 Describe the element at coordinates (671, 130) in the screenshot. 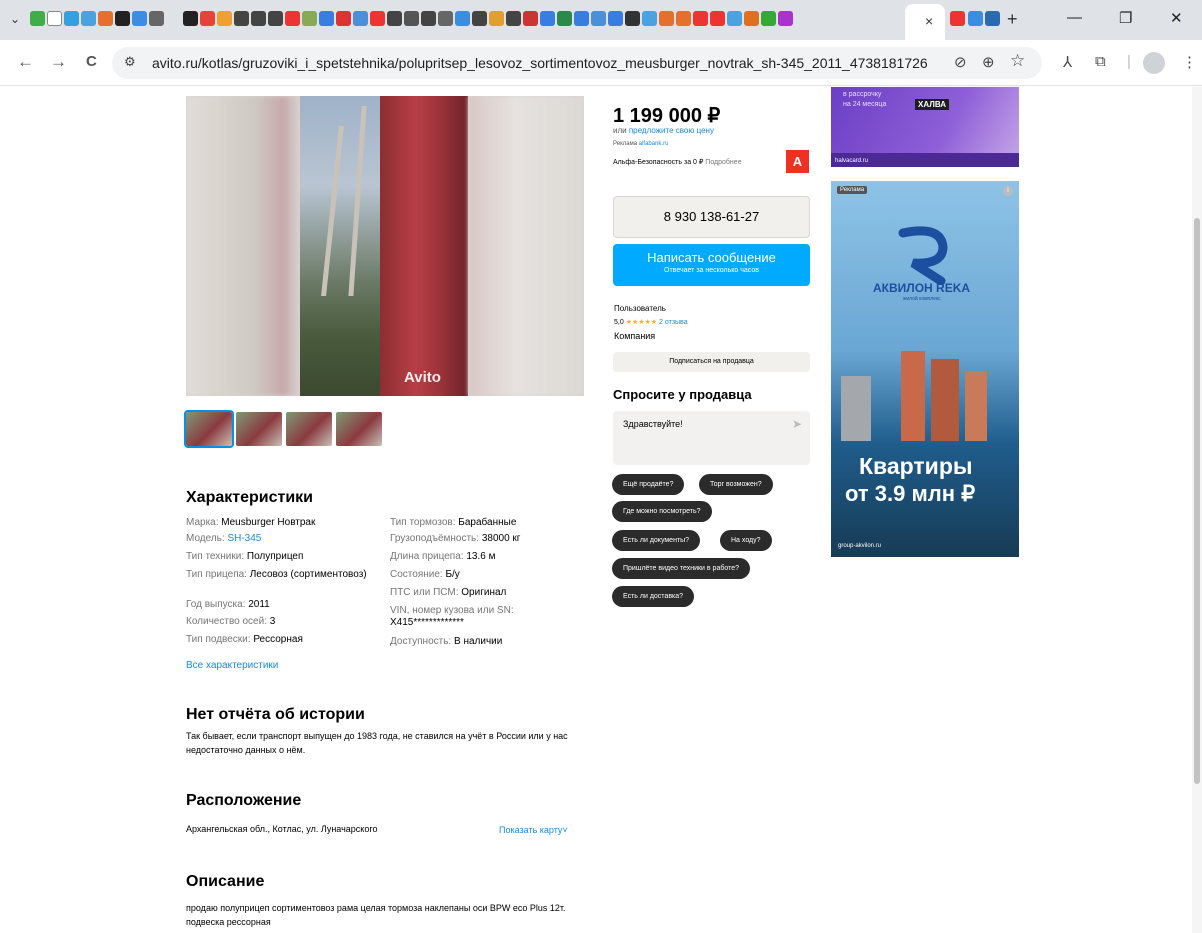

I see `offer-price-link: предложите свою цену` at that location.